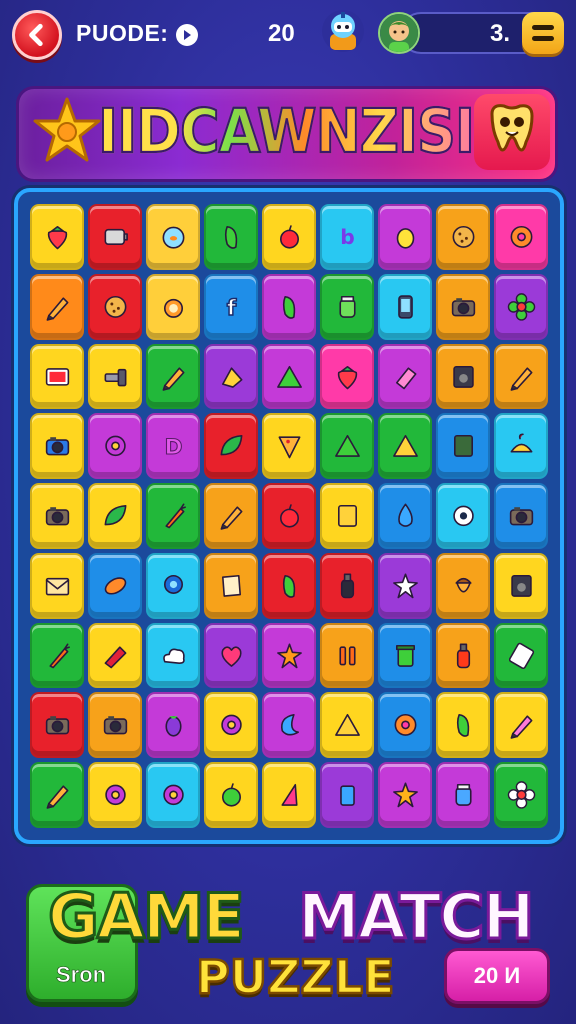 The width and height of the screenshot is (576, 1024). Describe the element at coordinates (463, 795) in the screenshot. I see `tile-jar-blue-icon` at that location.